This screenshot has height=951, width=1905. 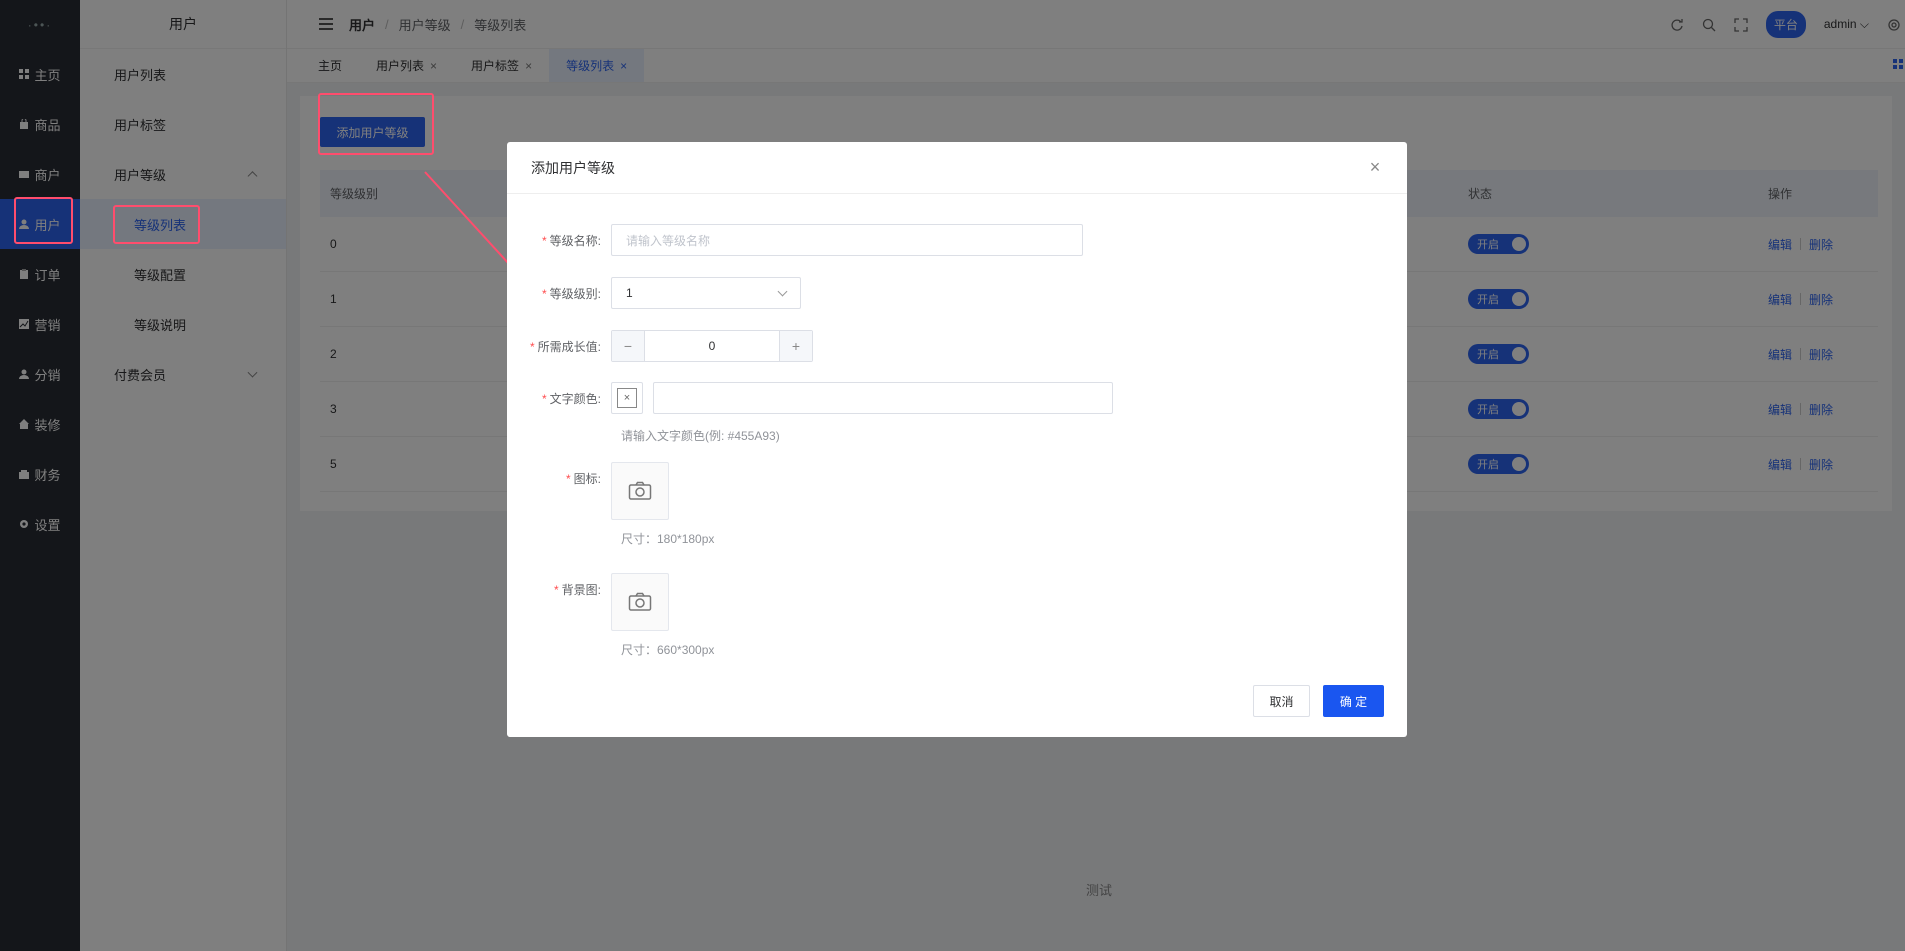 I want to click on text-color-input, so click(x=883, y=398).